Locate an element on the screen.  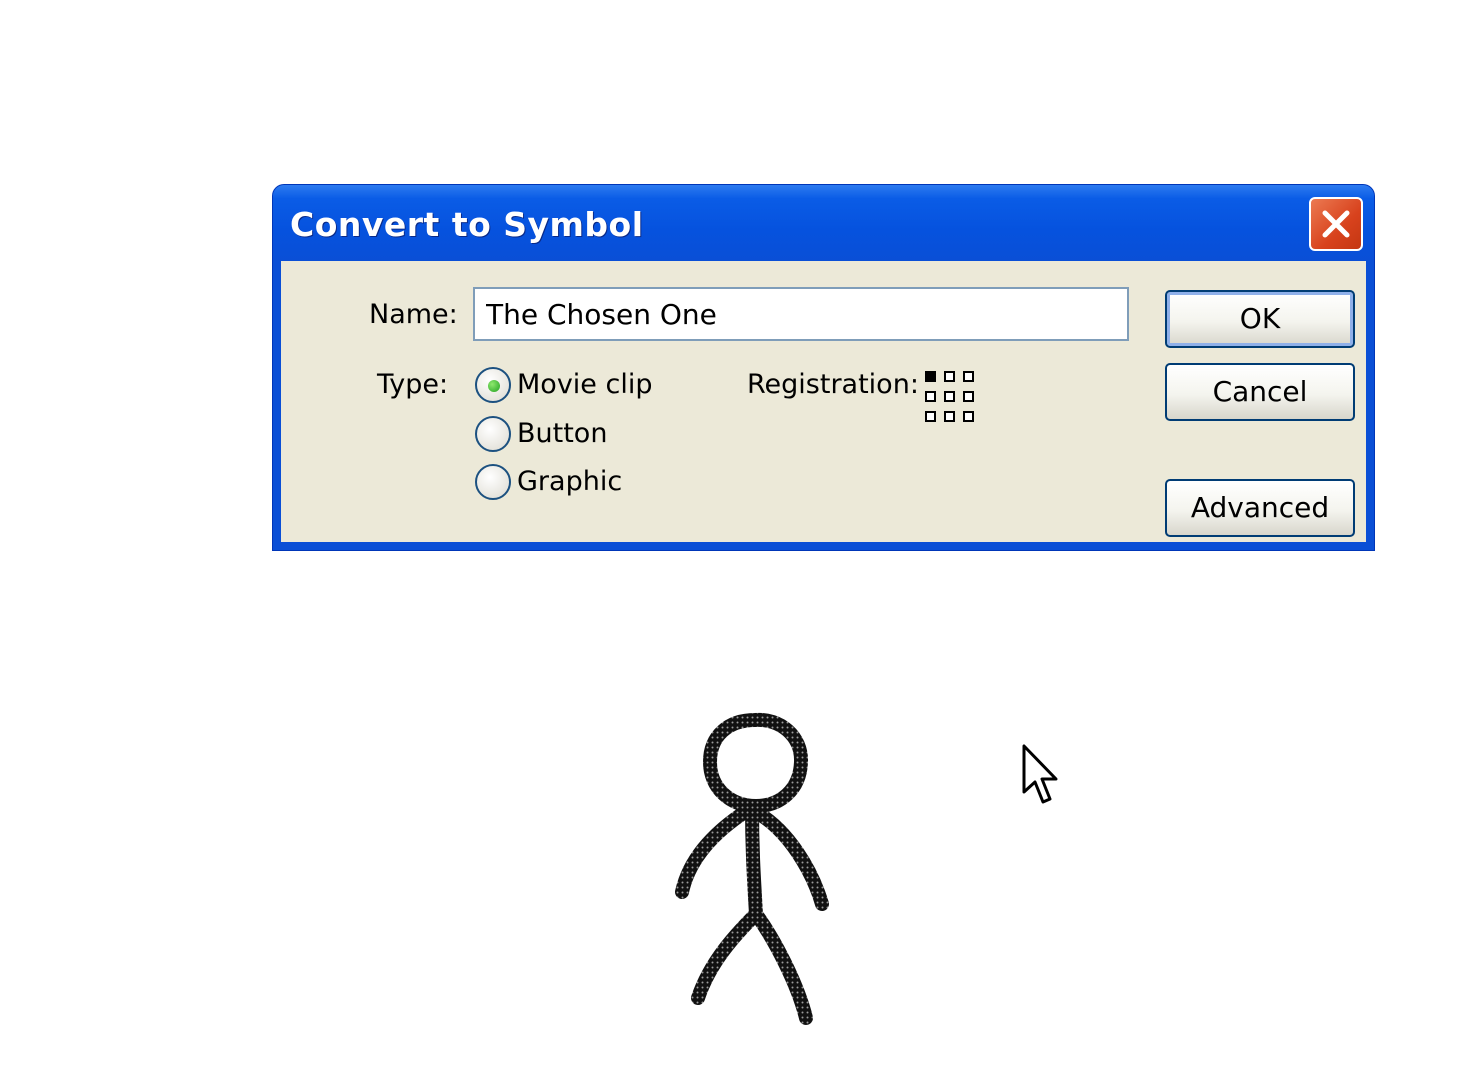
close-icon is located at coordinates (1336, 224).